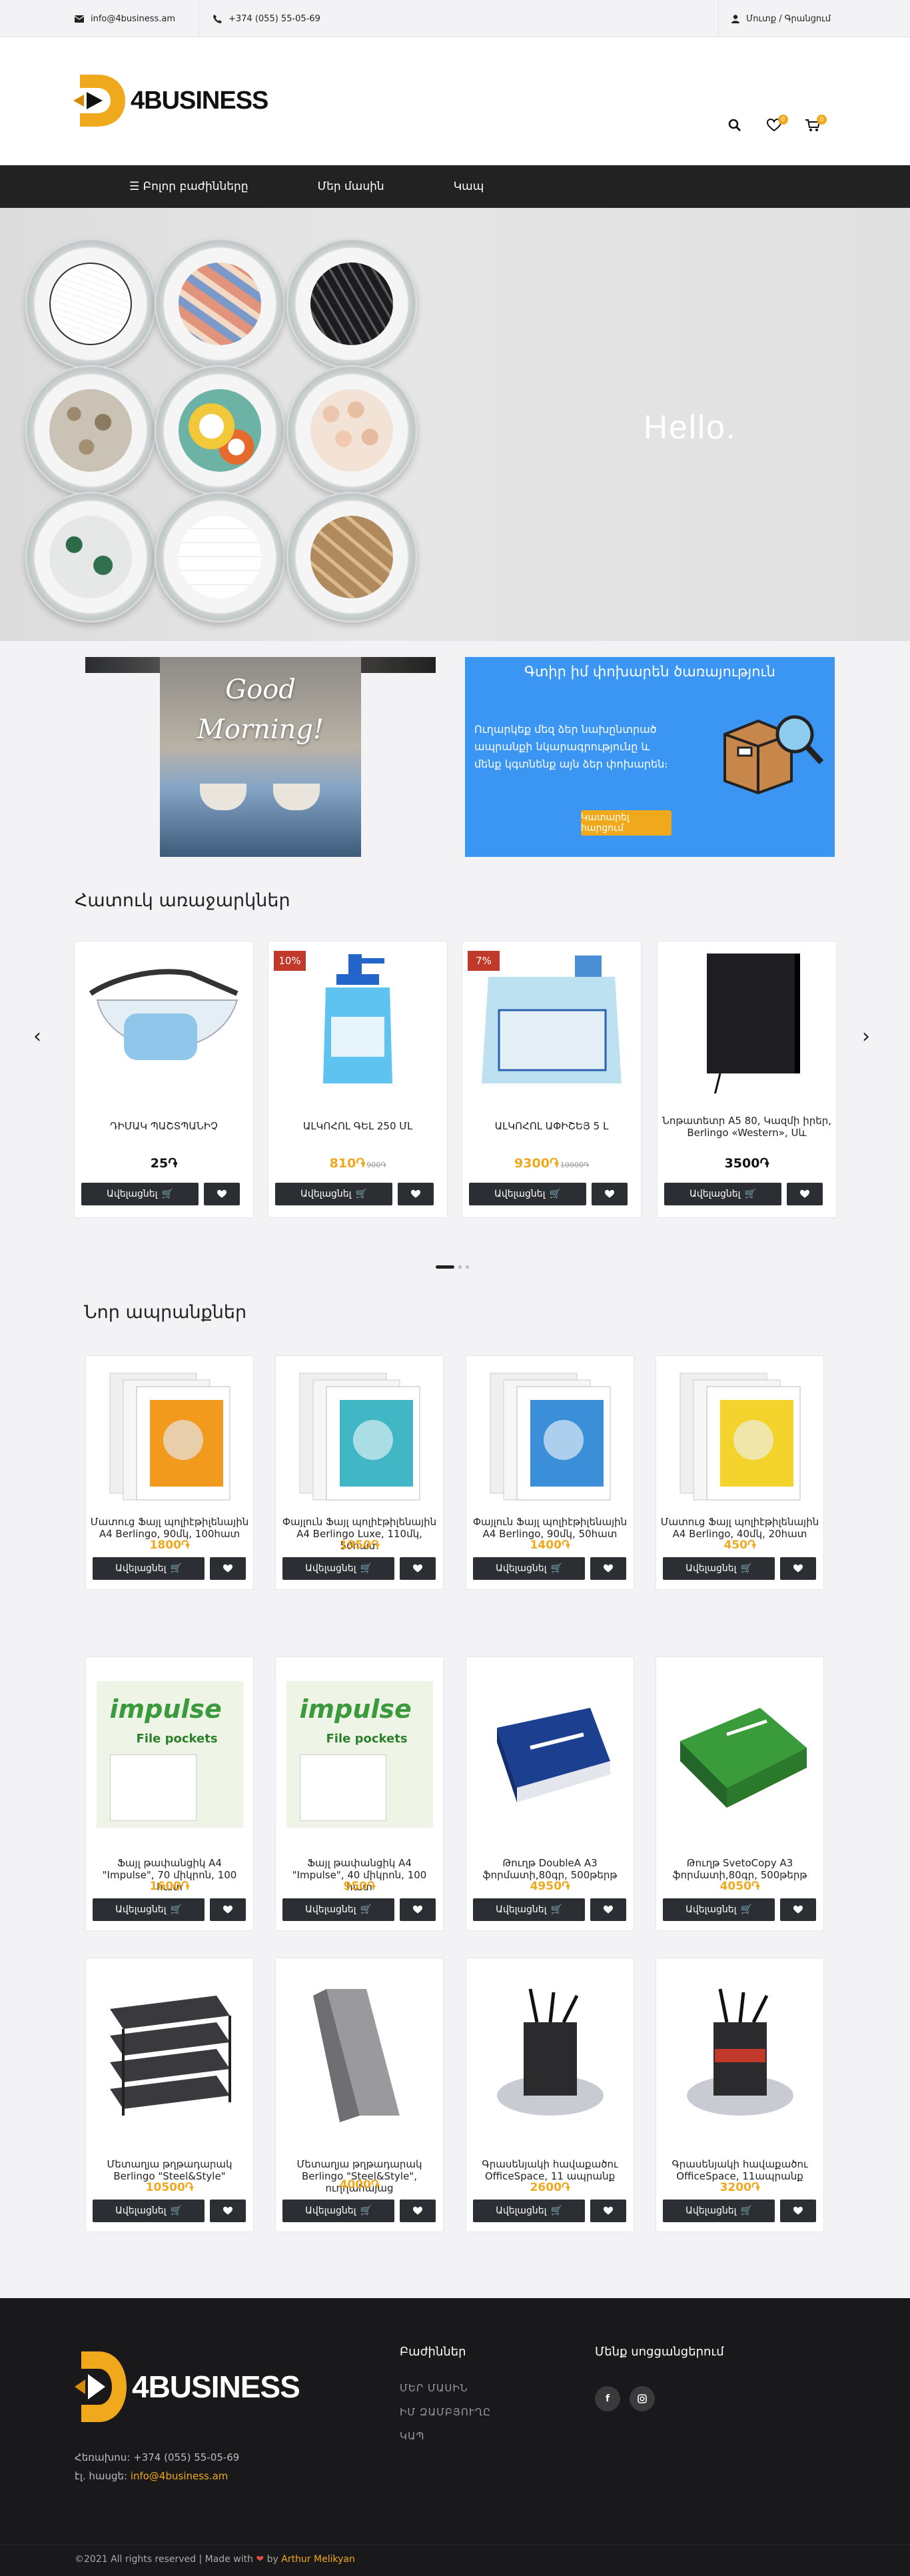  I want to click on file-pockets-image, so click(740, 1437).